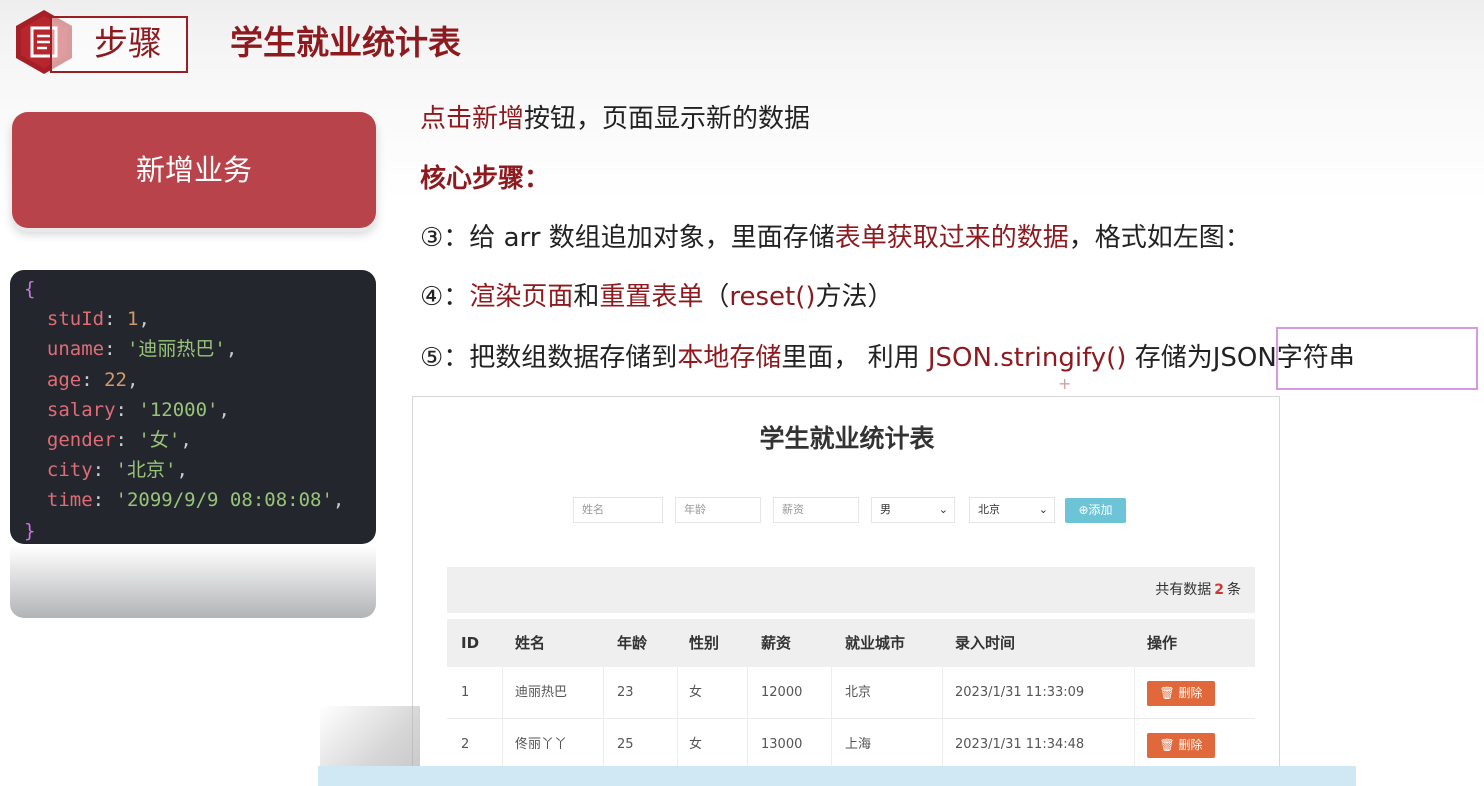 The height and width of the screenshot is (786, 1484). What do you see at coordinates (119, 440) in the screenshot?
I see `code-line: gender: '女',` at bounding box center [119, 440].